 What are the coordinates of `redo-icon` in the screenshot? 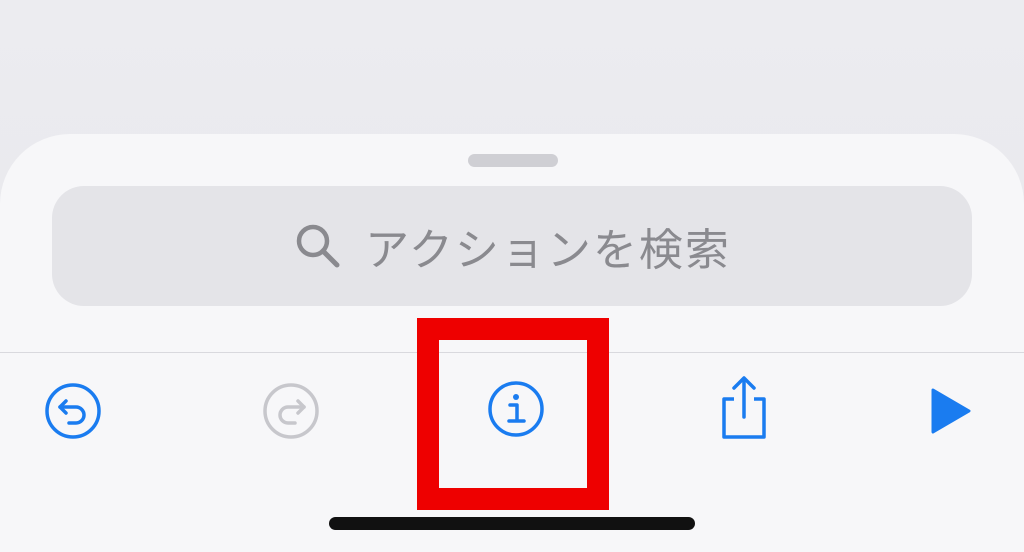 It's located at (291, 411).